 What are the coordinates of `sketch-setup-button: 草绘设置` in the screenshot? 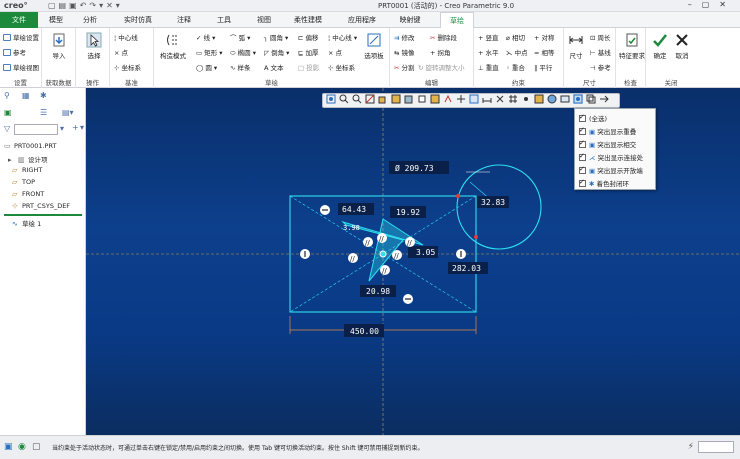 It's located at (21, 37).